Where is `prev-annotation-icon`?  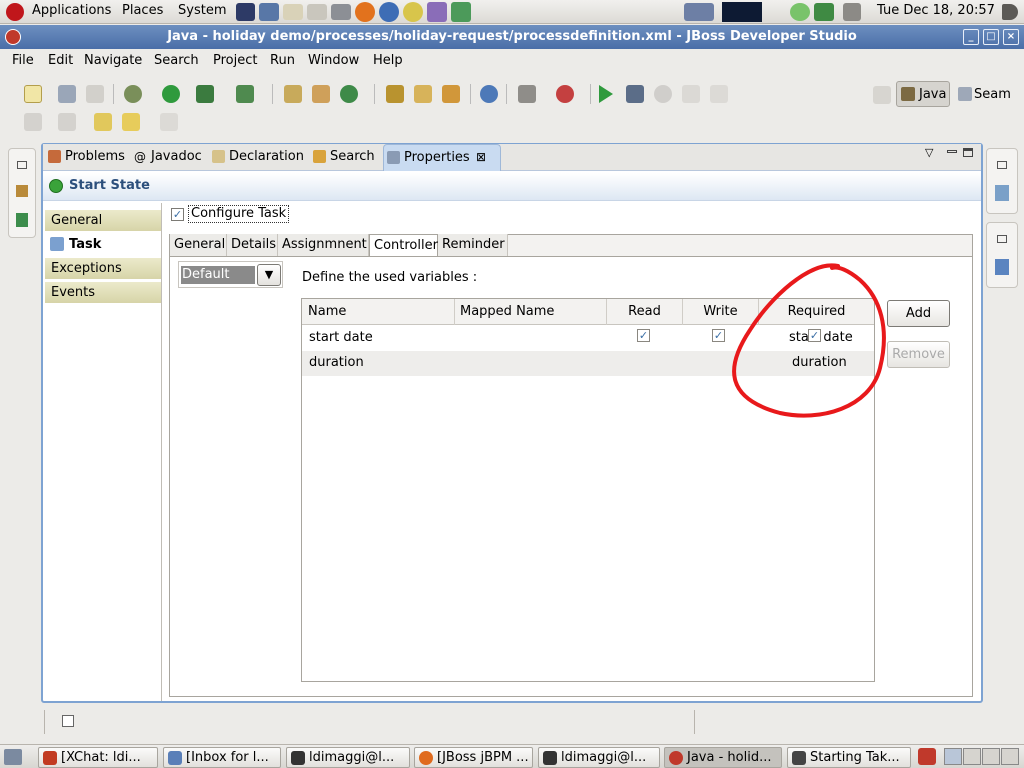 prev-annotation-icon is located at coordinates (67, 122).